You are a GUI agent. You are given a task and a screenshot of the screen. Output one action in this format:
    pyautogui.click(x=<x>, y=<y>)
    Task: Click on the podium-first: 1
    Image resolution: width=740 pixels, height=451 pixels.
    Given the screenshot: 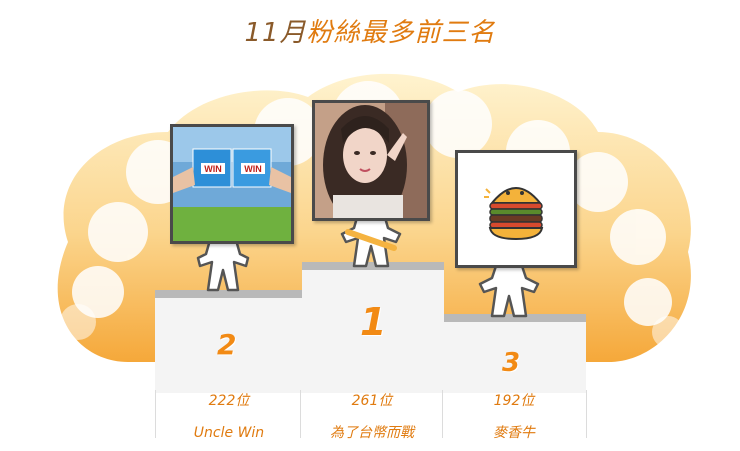 What is the action you would take?
    pyautogui.click(x=373, y=327)
    